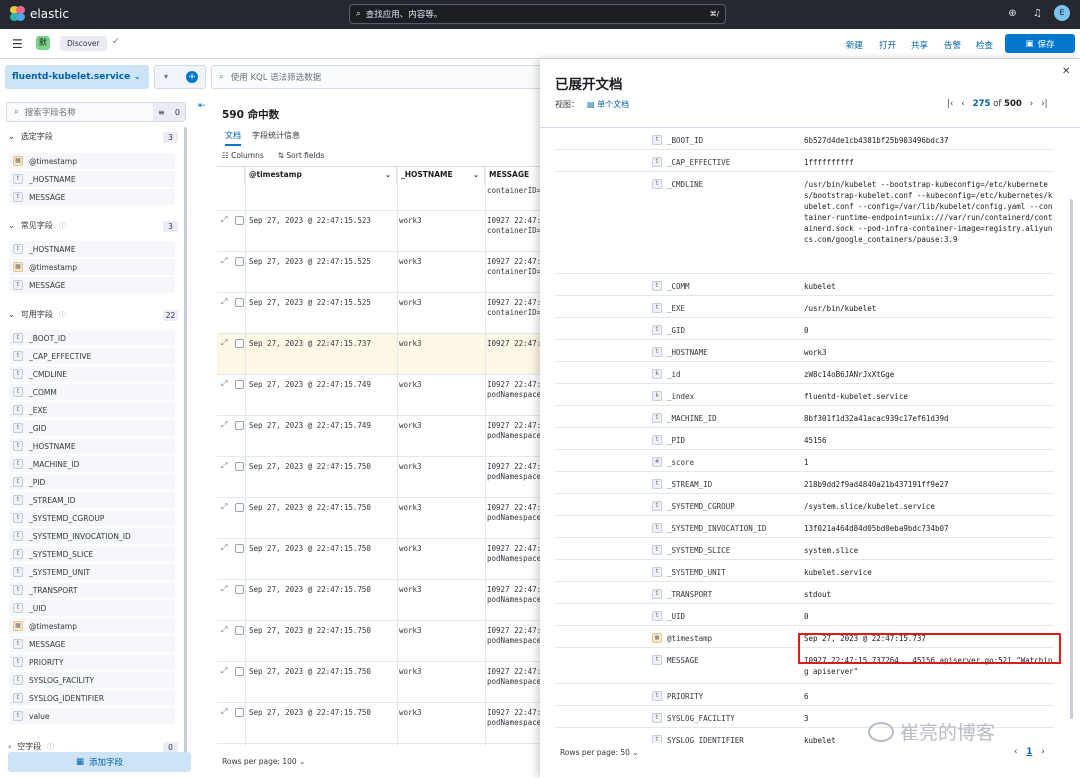 The height and width of the screenshot is (778, 1080). Describe the element at coordinates (92, 428) in the screenshot. I see `field-item: t _GID` at that location.